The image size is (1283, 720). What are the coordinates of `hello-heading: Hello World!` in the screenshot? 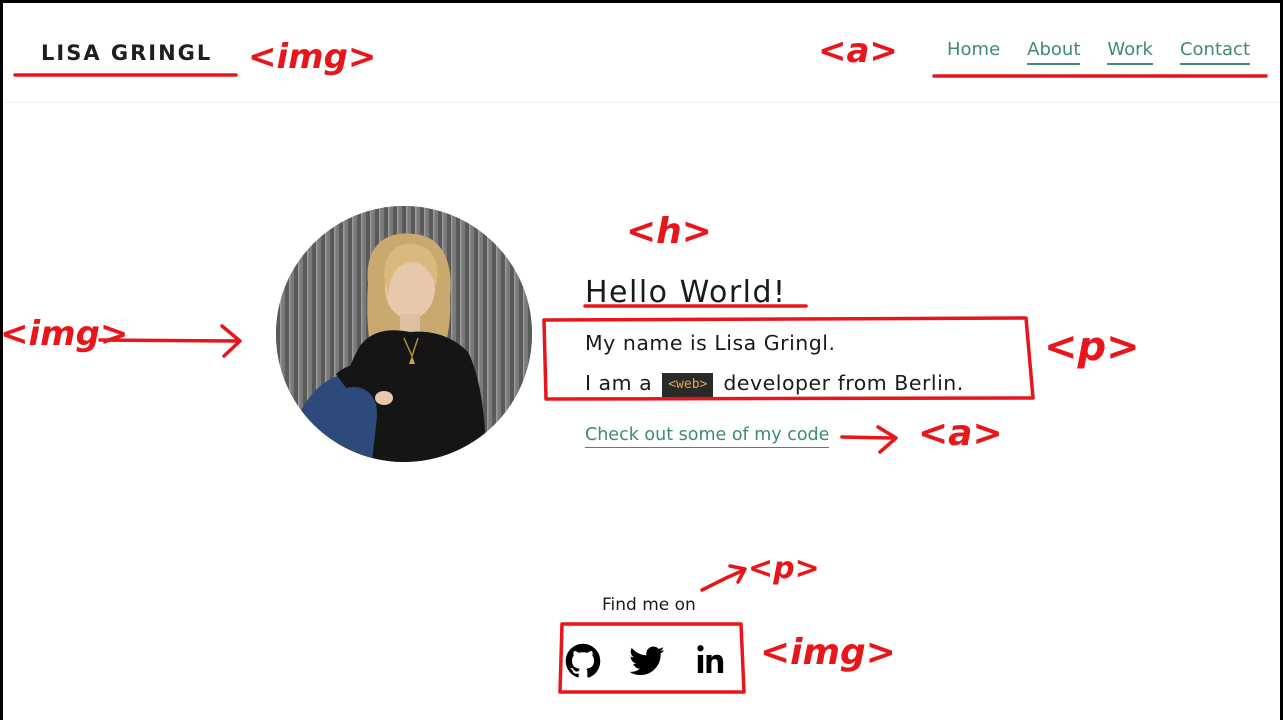 It's located at (686, 292).